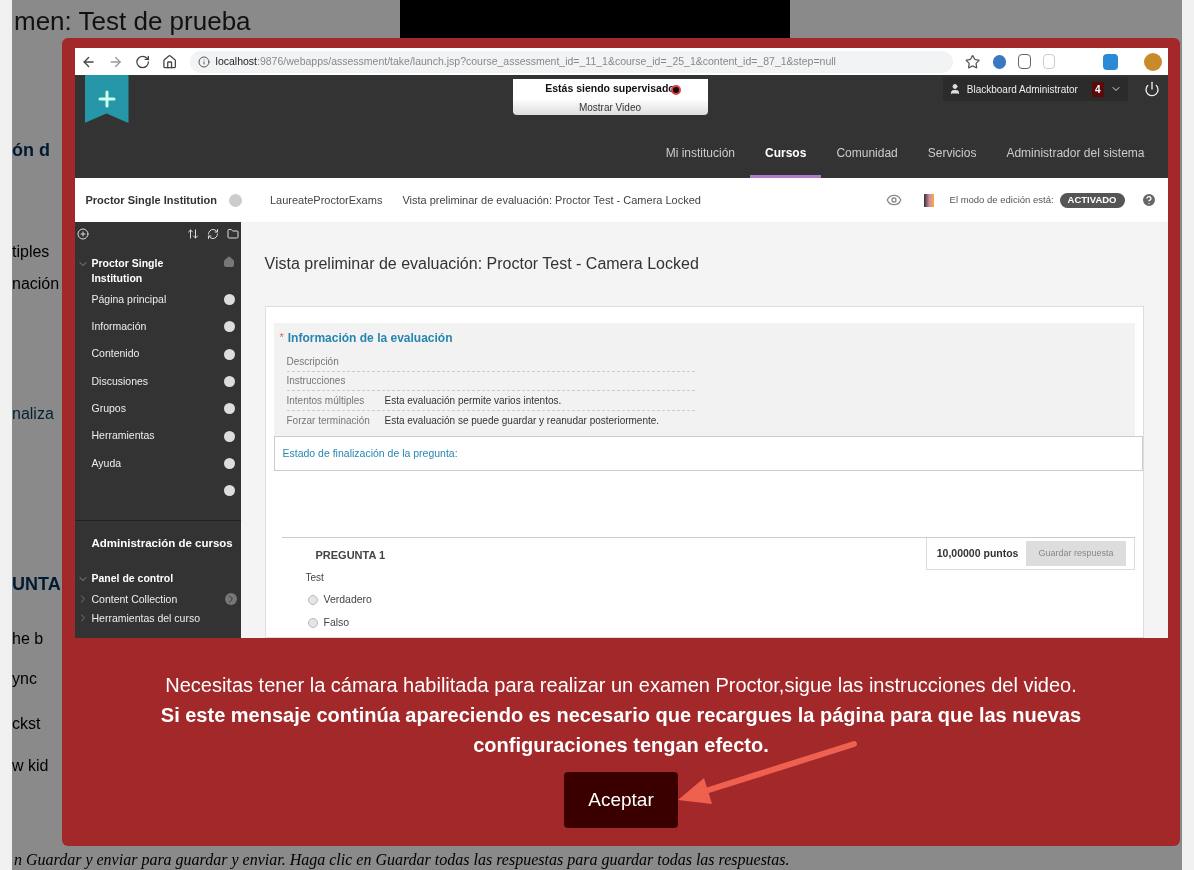 The width and height of the screenshot is (1194, 870). Describe the element at coordinates (119, 327) in the screenshot. I see `sidebar-item: Información` at that location.